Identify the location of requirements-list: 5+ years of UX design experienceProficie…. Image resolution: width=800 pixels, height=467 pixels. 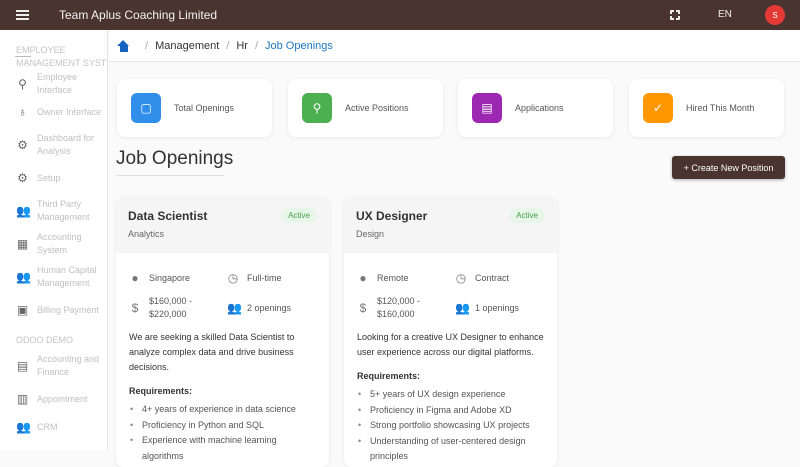
(450, 426).